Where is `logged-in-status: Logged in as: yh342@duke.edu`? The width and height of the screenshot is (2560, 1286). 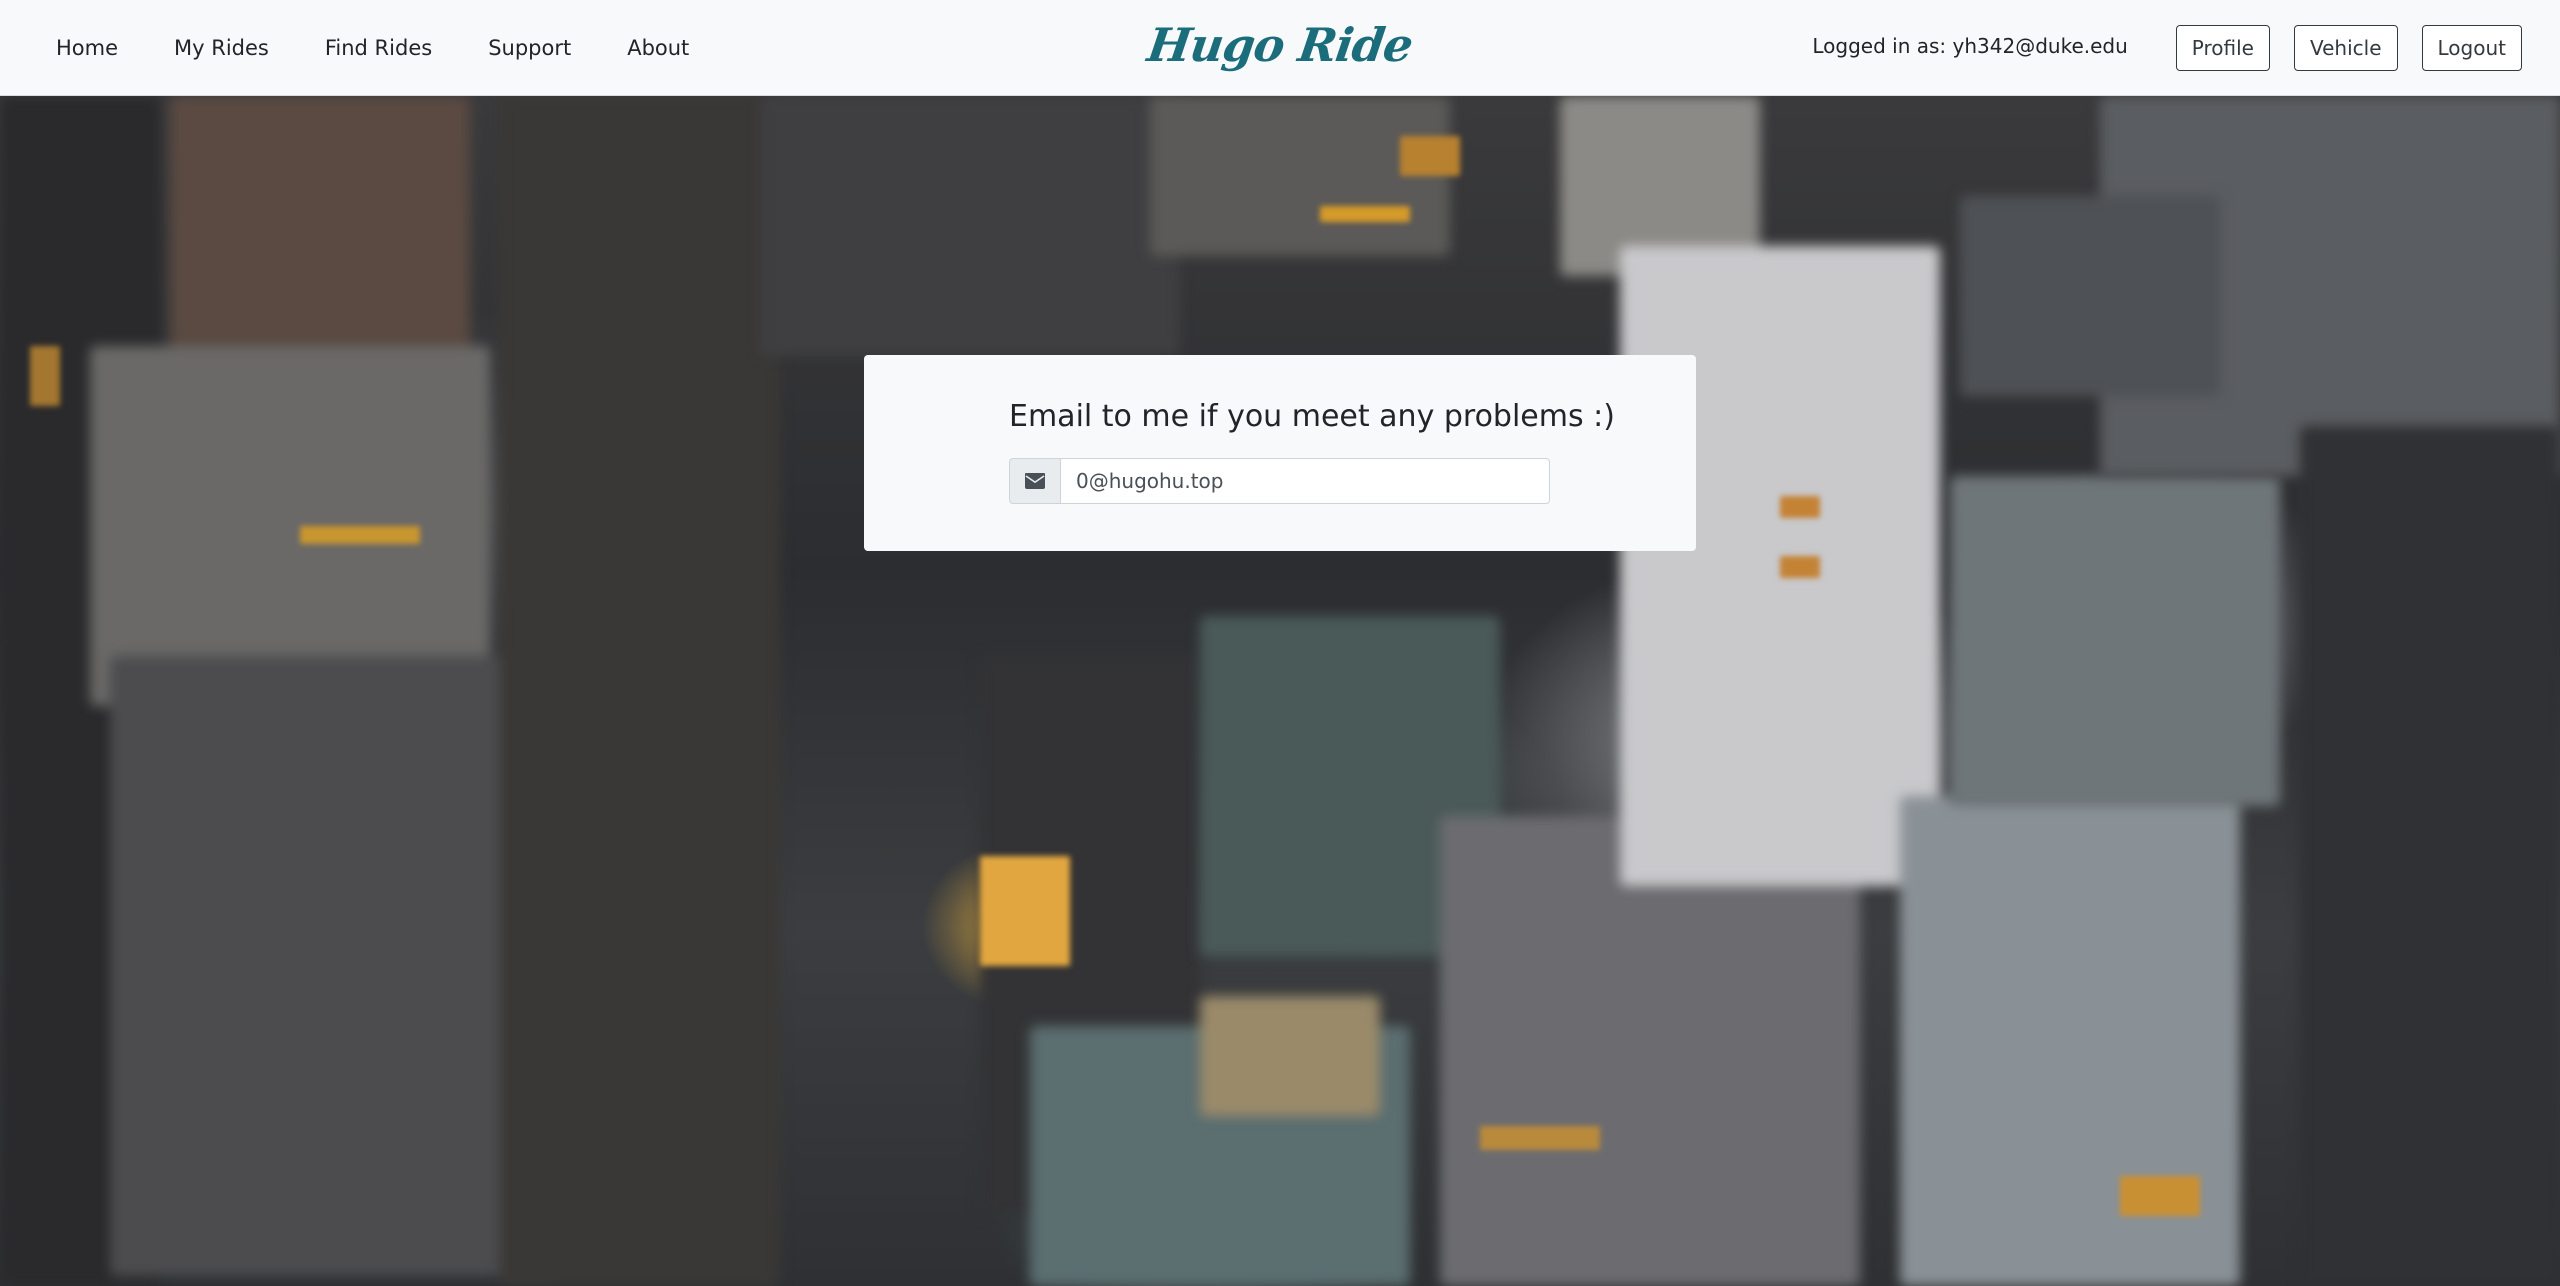
logged-in-status: Logged in as: yh342@duke.edu is located at coordinates (1970, 46).